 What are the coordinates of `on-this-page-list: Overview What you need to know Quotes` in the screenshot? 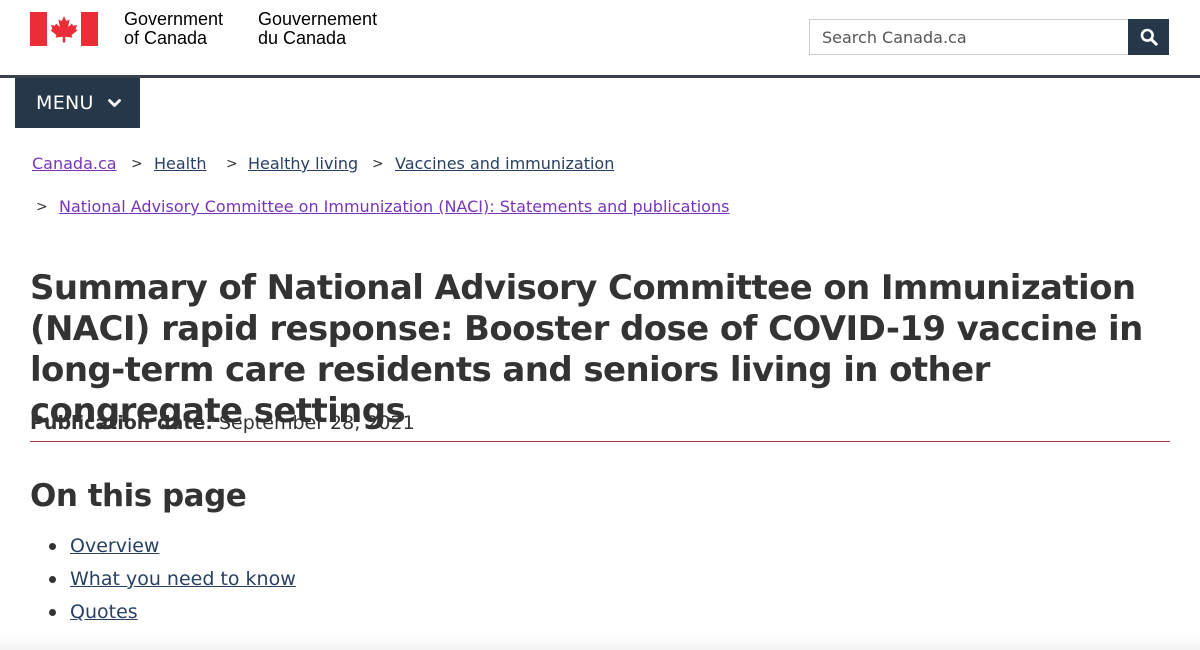 It's located at (163, 579).